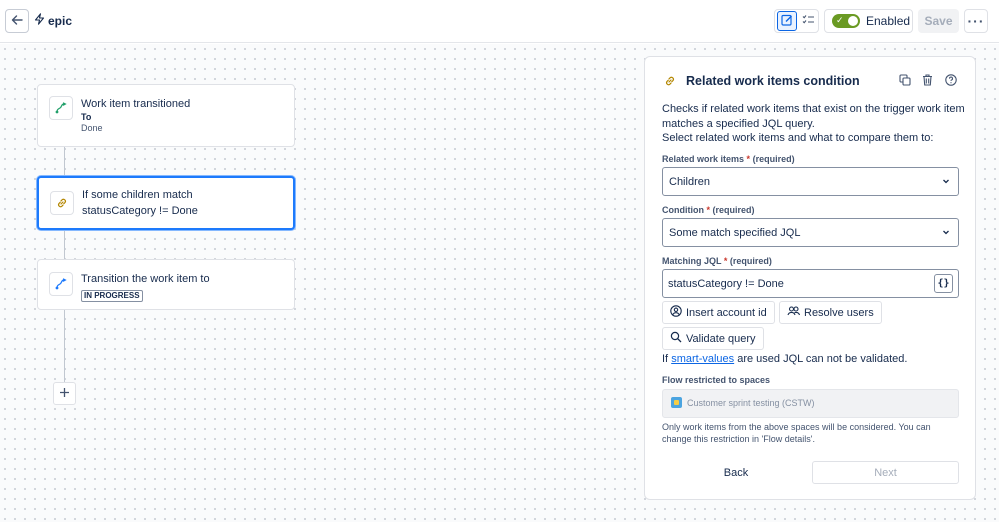  What do you see at coordinates (499, 21) in the screenshot?
I see `top-bar: epic ✓ Enabled Save ···` at bounding box center [499, 21].